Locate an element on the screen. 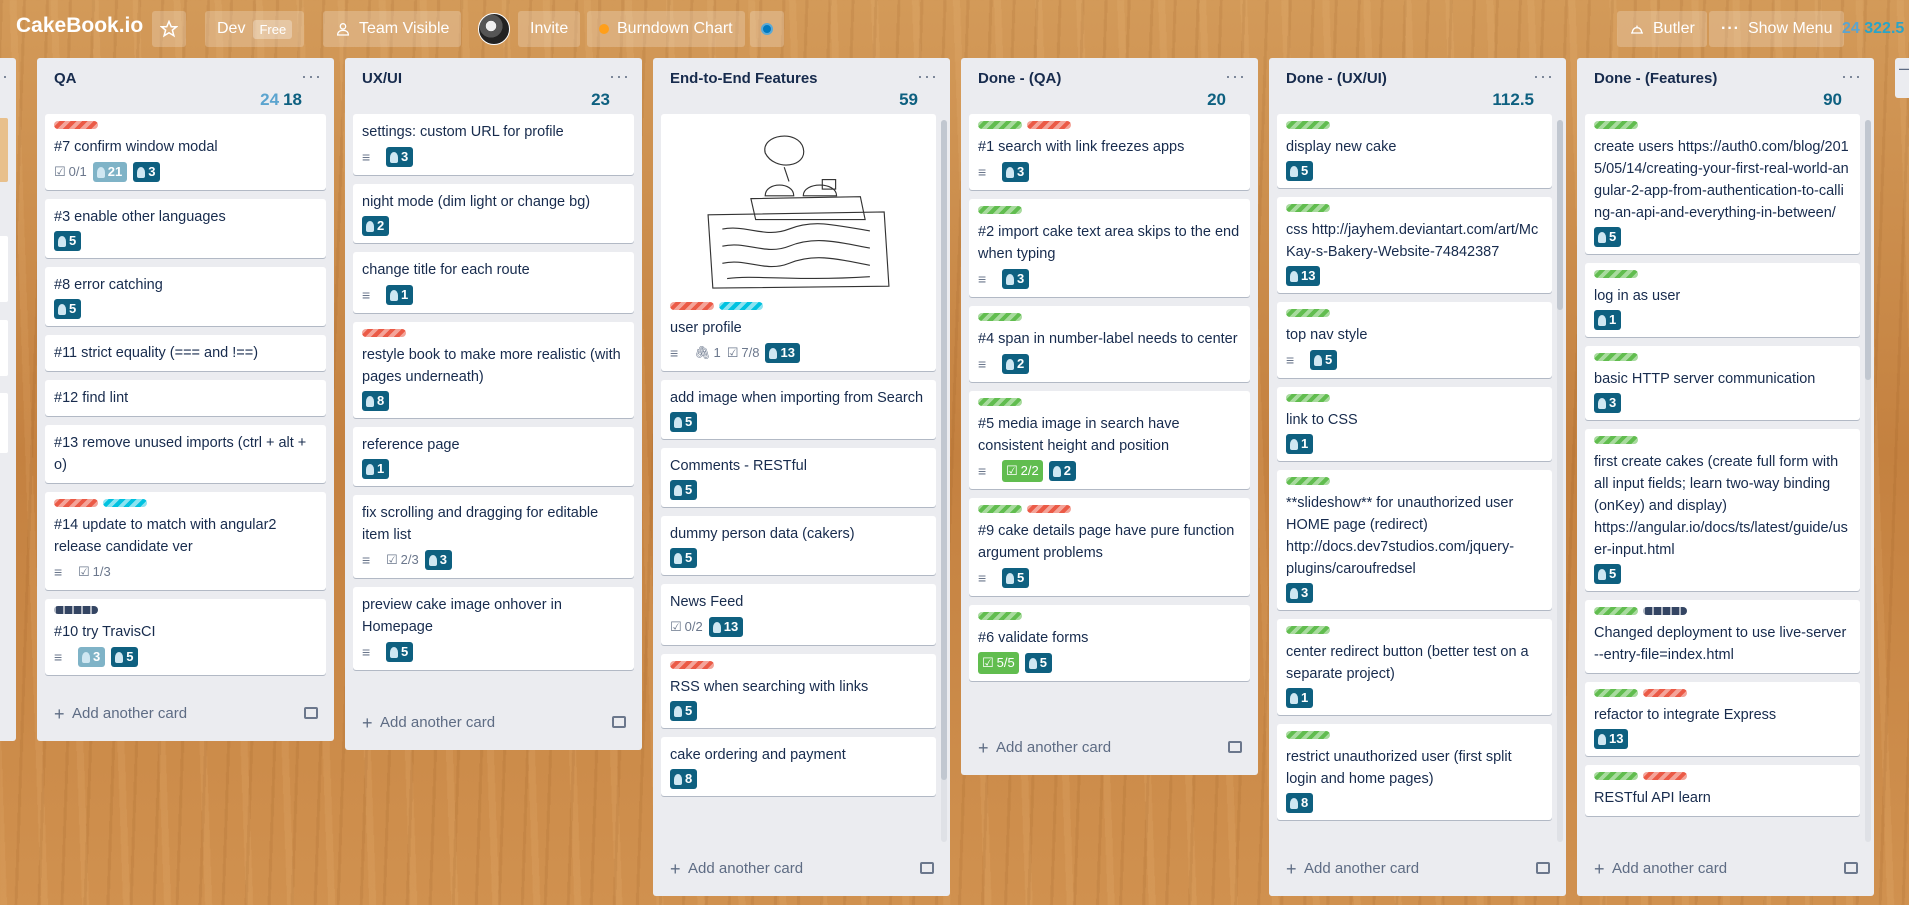 The height and width of the screenshot is (905, 1909). list-title: Done - (UX/UI) is located at coordinates (1336, 78).